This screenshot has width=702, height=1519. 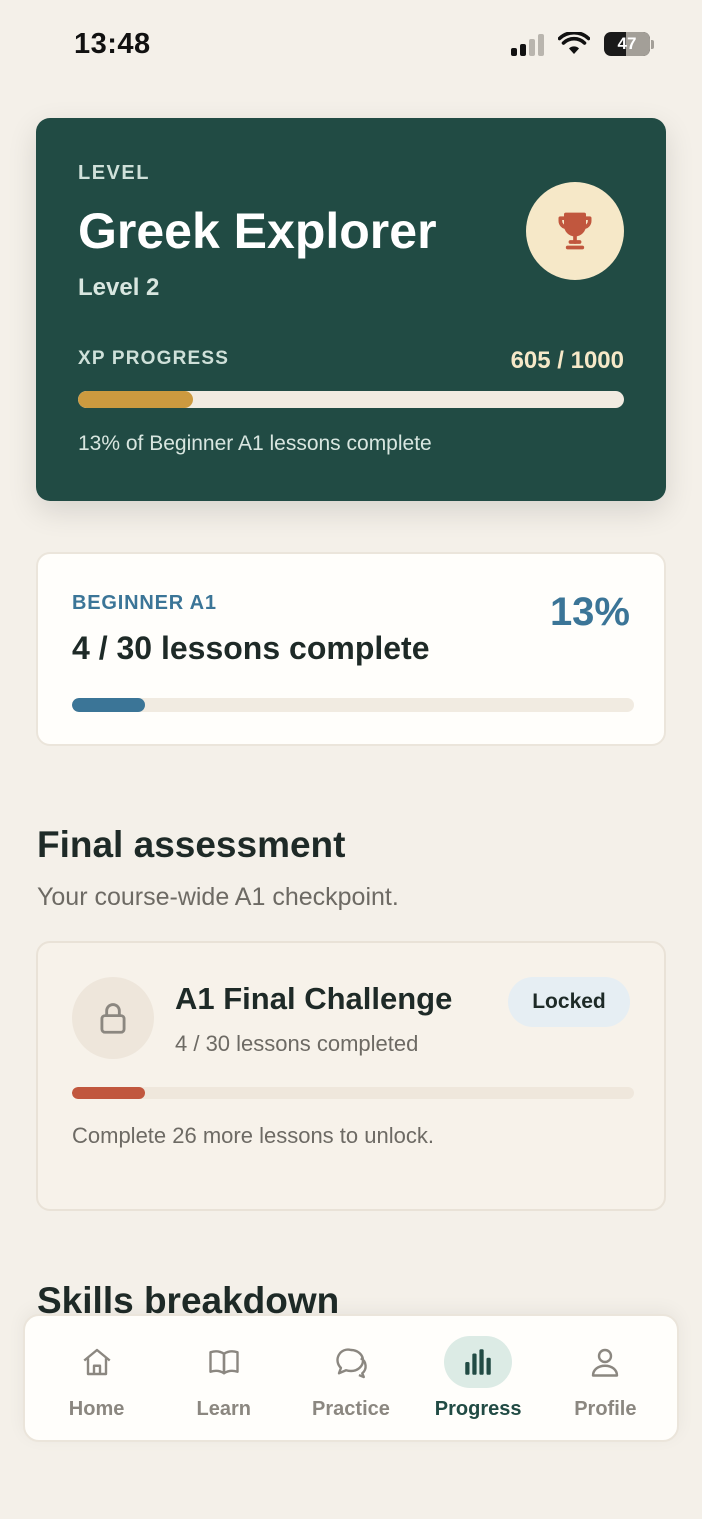 What do you see at coordinates (188, 1298) in the screenshot?
I see `skills-breakdown-heading: Skills breakdown` at bounding box center [188, 1298].